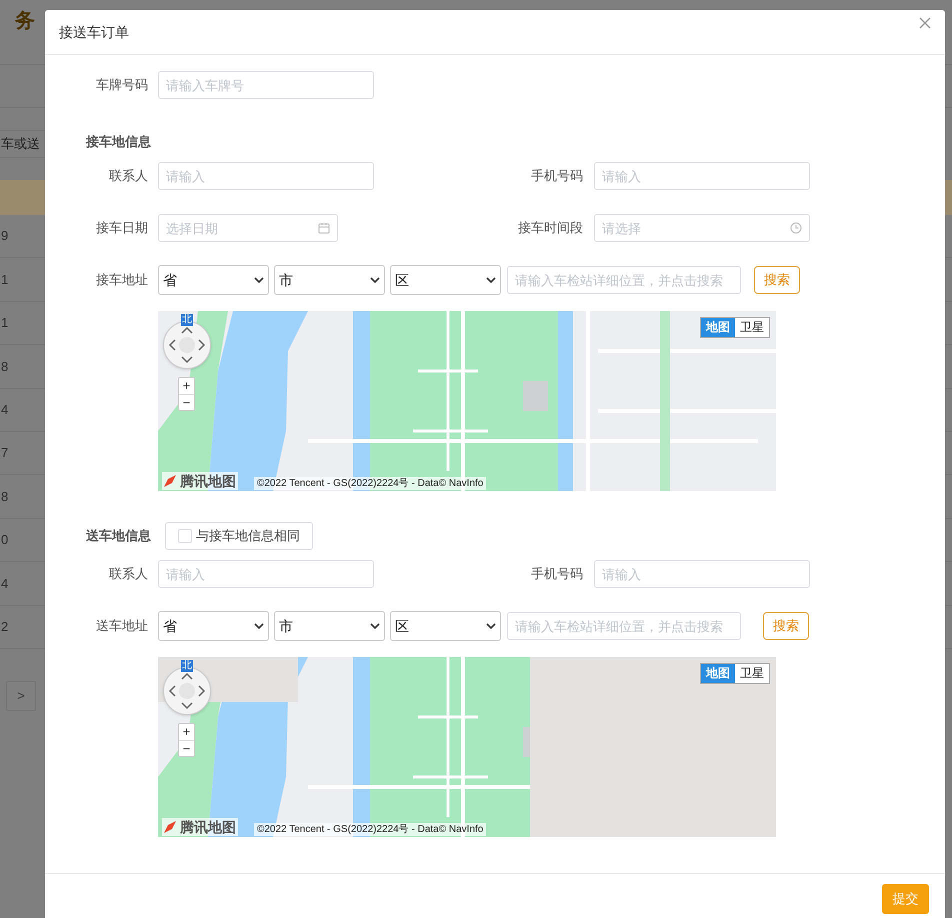  I want to click on field-label: 接车日期, so click(121, 228).